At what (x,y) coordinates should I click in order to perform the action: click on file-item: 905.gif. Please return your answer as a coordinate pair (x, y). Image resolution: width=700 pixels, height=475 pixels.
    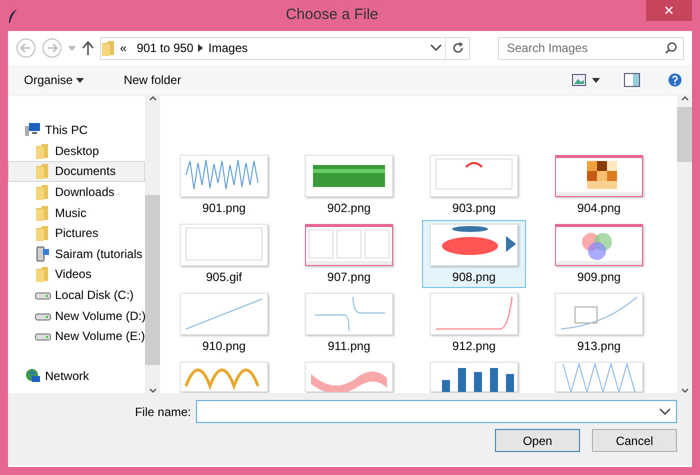
    Looking at the image, I should click on (224, 254).